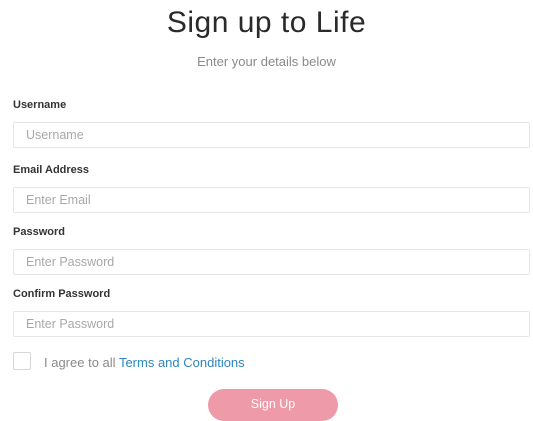 The height and width of the screenshot is (421, 533). What do you see at coordinates (271, 200) in the screenshot?
I see `email-input` at bounding box center [271, 200].